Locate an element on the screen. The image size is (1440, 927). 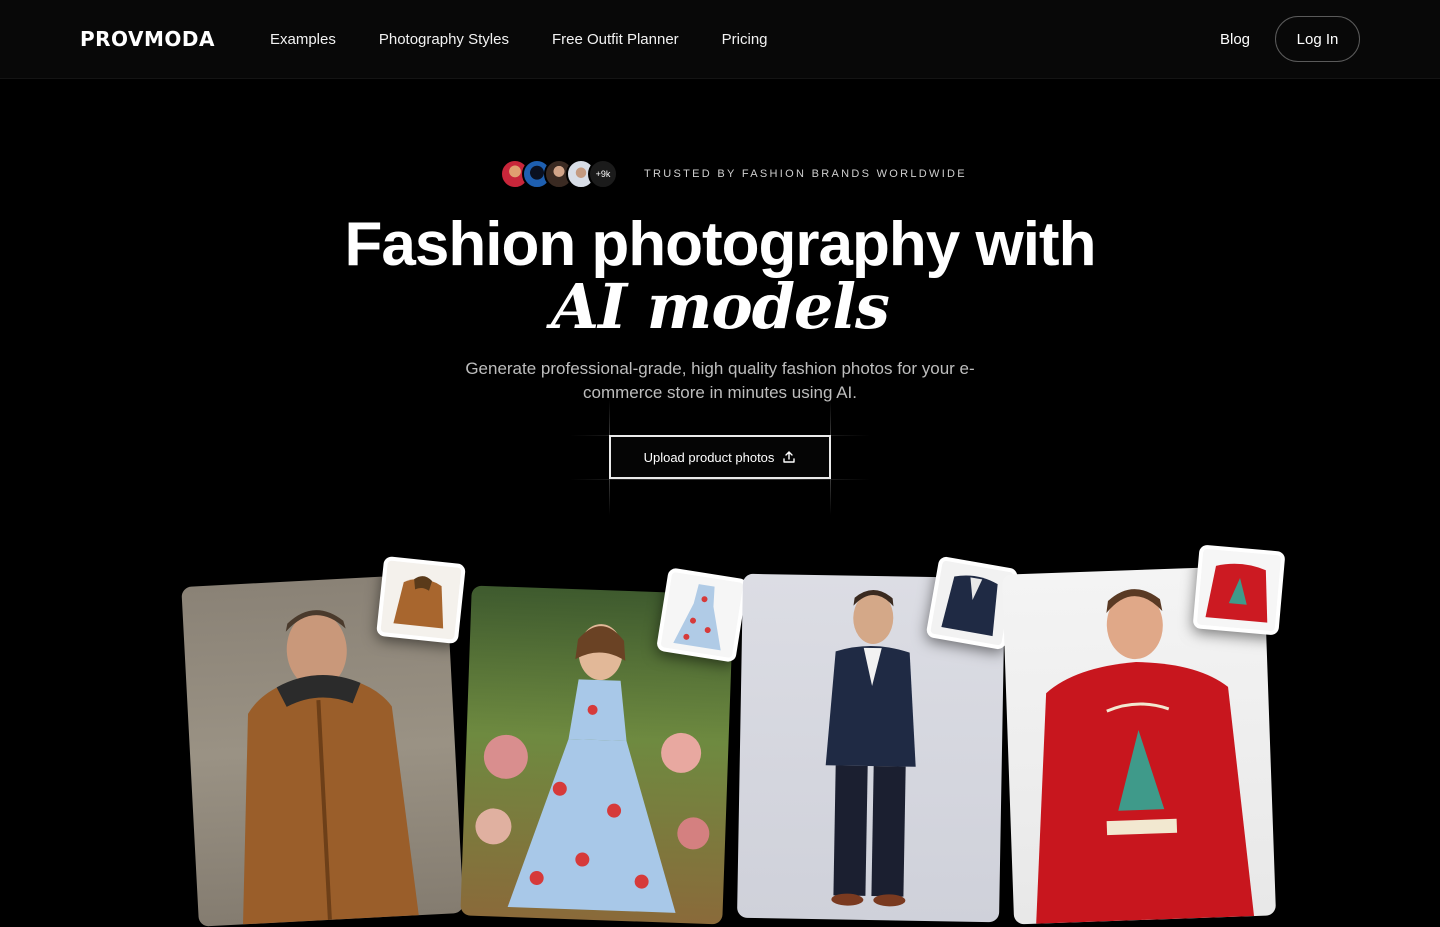
nav-link-free-outfit-planner: Free Outfit Planner is located at coordinates (615, 40).